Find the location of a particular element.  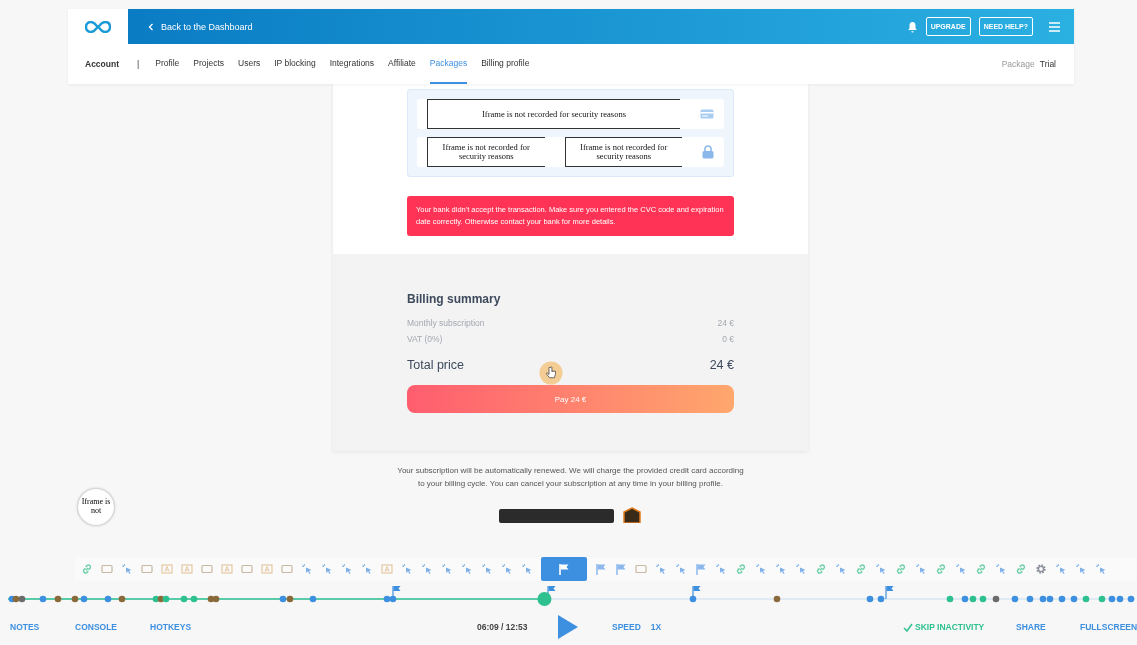

cursor-icon is located at coordinates (551, 373).